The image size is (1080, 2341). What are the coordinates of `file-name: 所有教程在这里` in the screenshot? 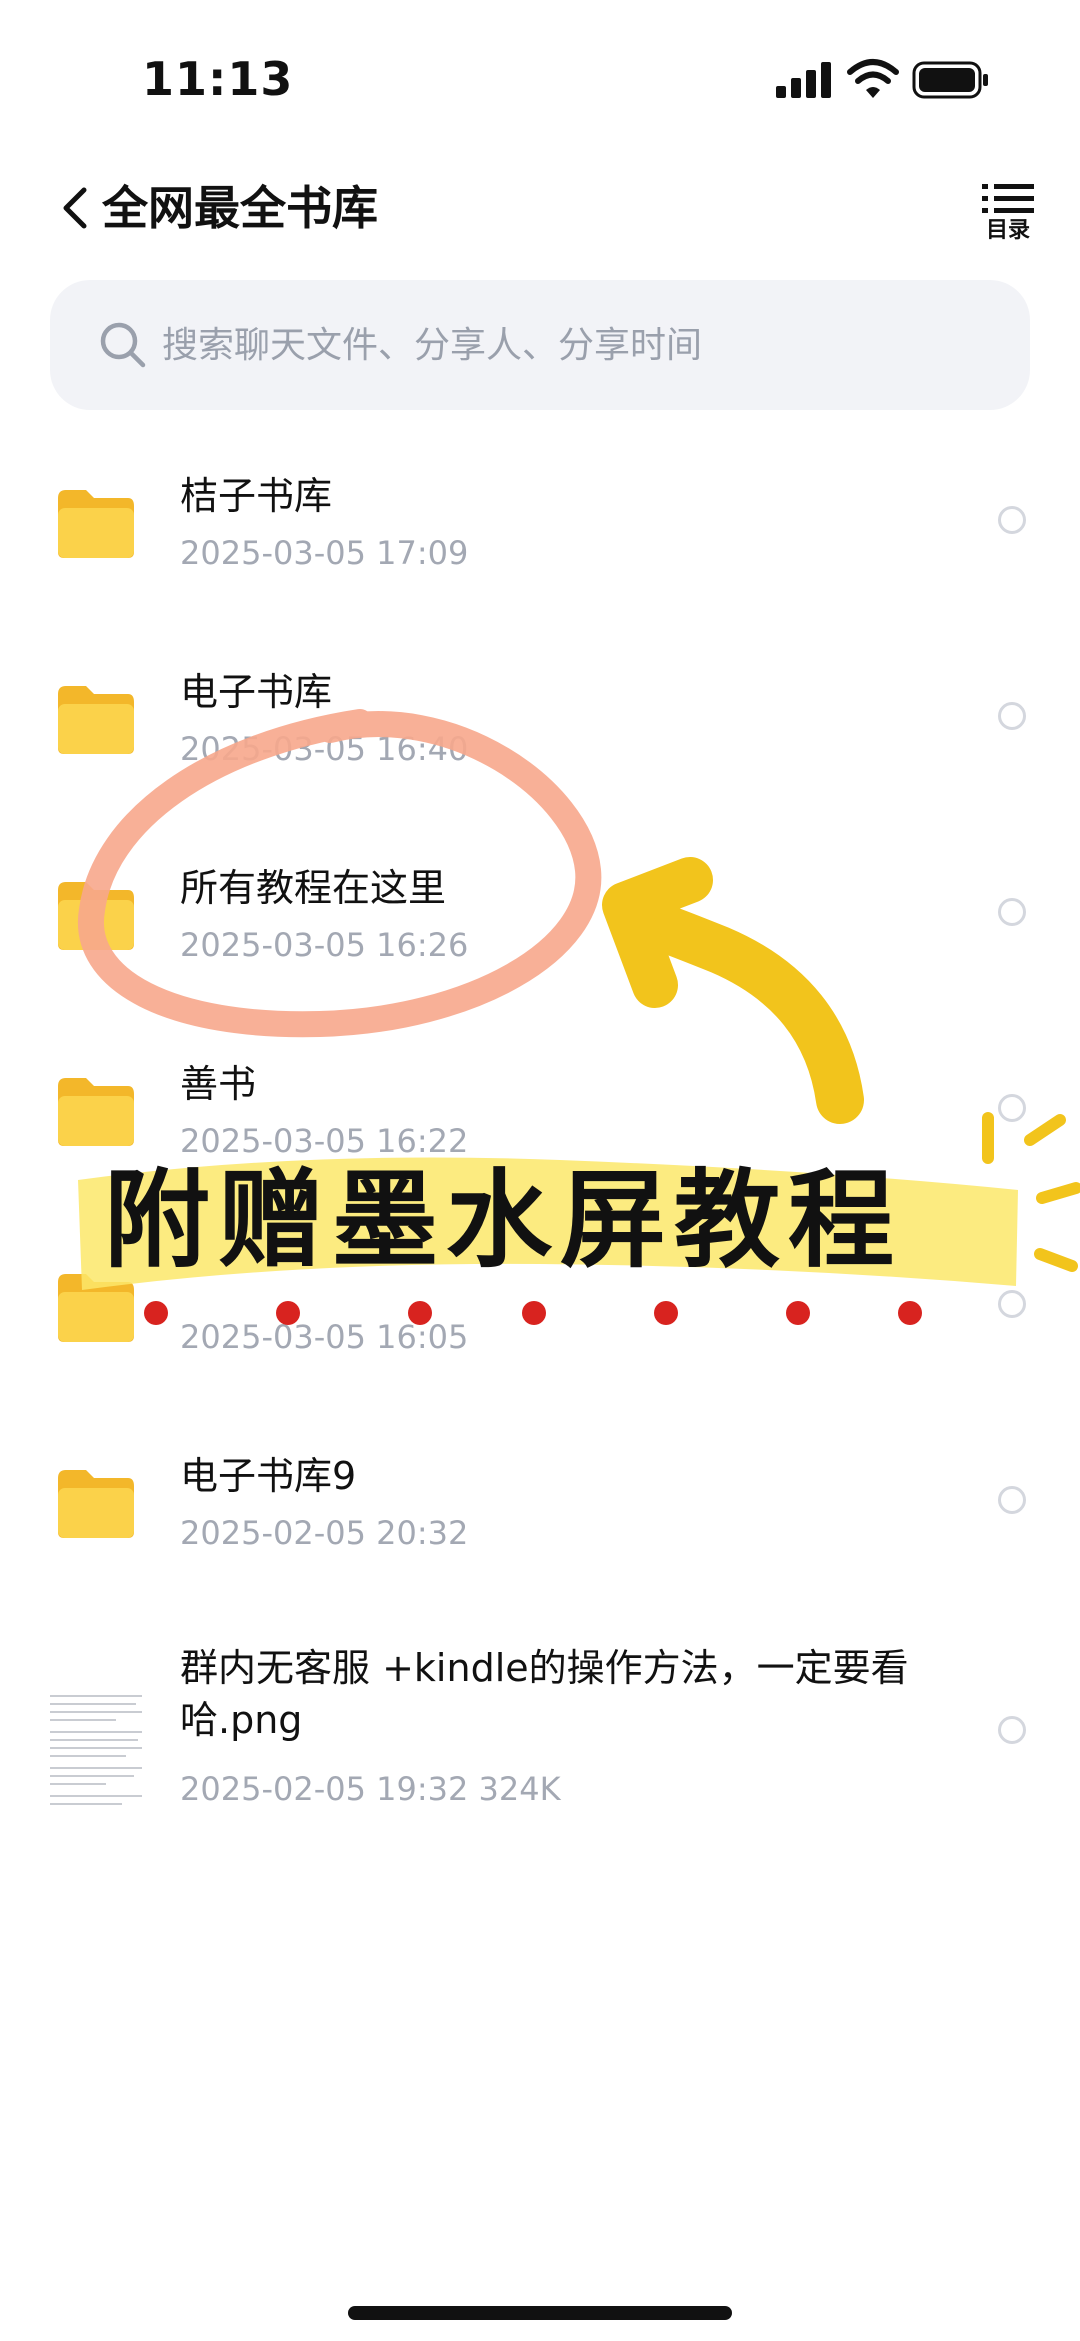 It's located at (313, 888).